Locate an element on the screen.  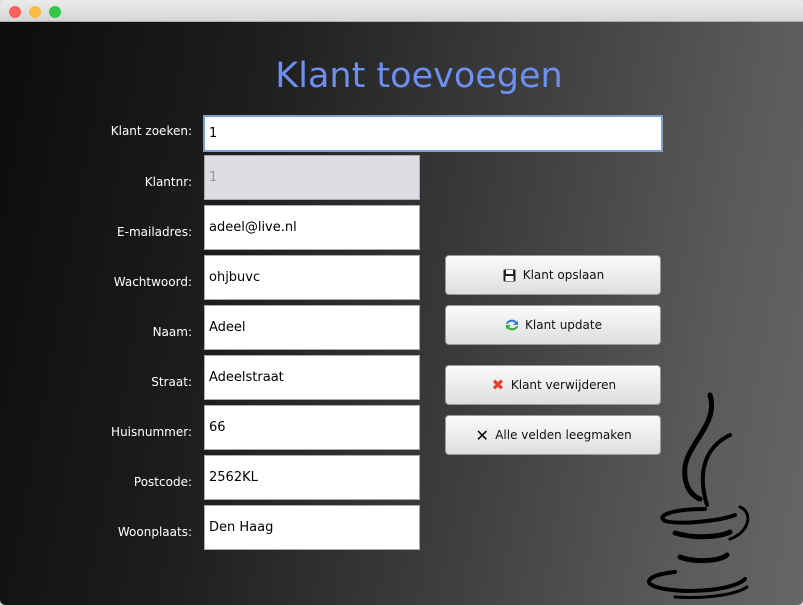
email-field: adeel@live.nl is located at coordinates (312, 227).